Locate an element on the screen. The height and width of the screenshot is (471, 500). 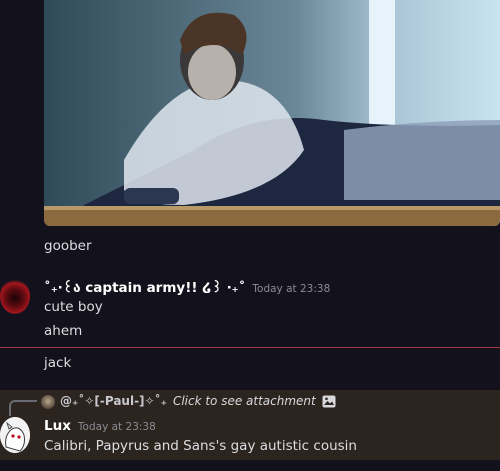
message-text: goober is located at coordinates (68, 246).